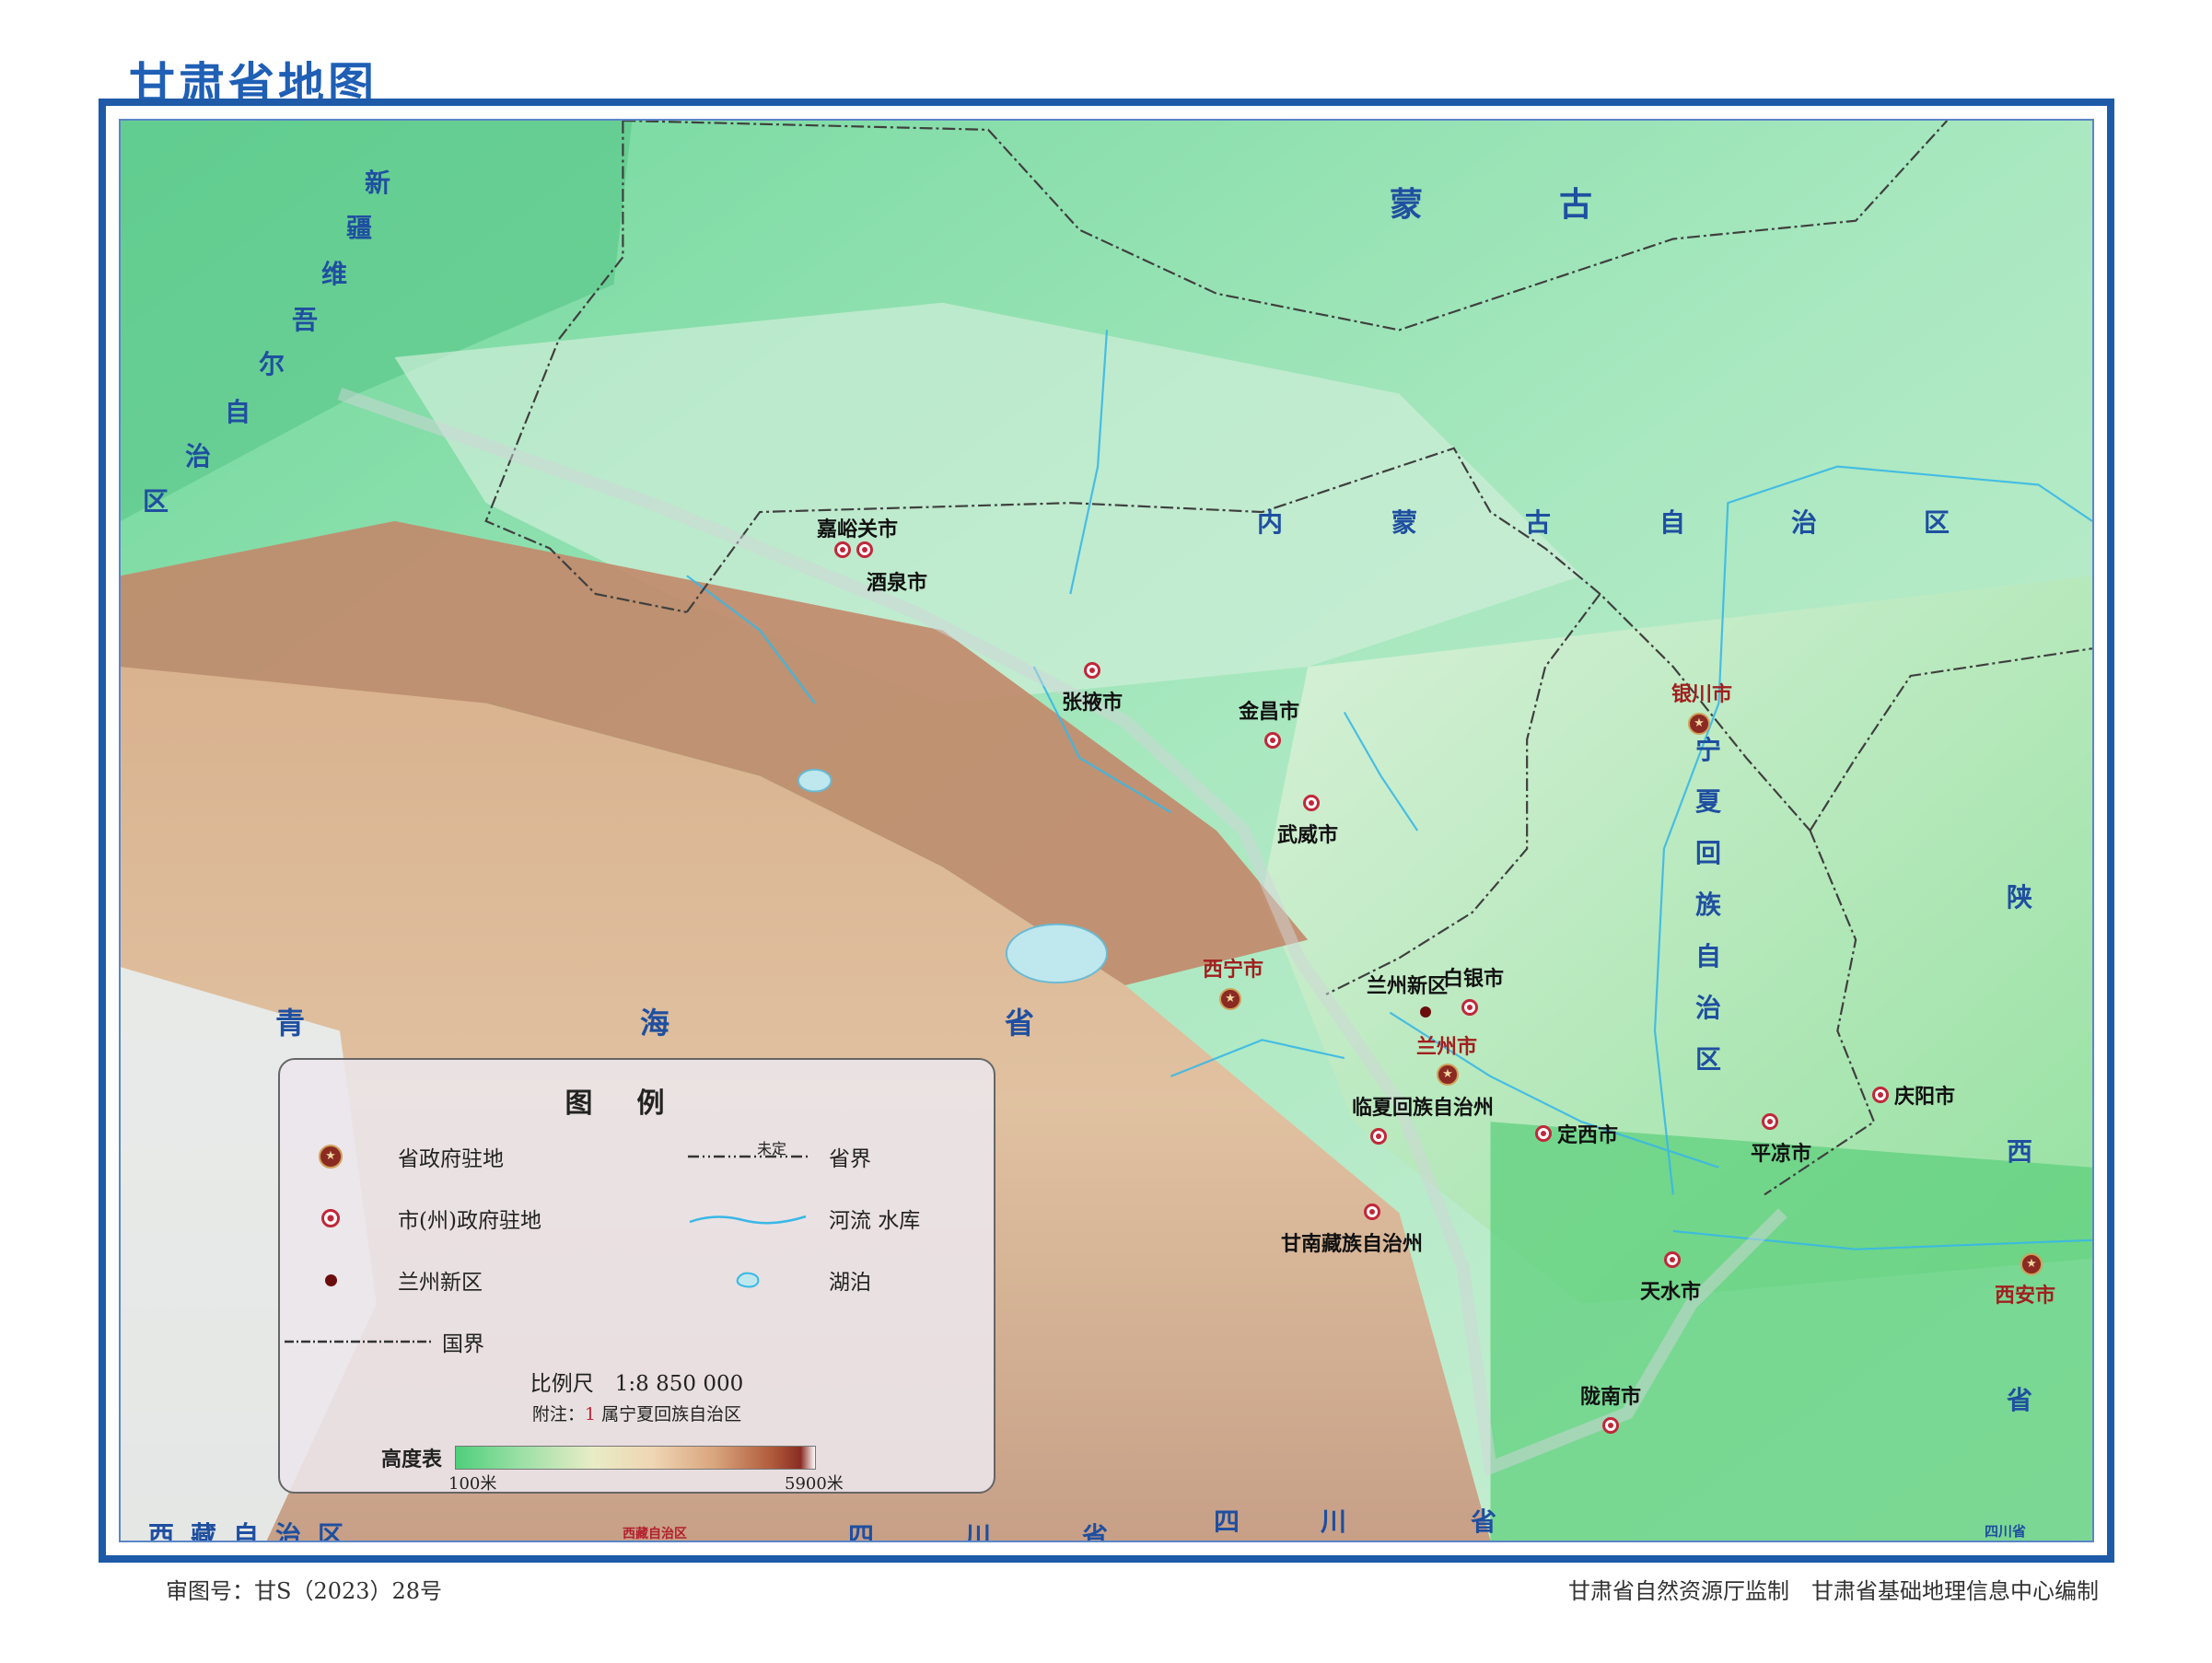 The image size is (2212, 1663). Describe the element at coordinates (1408, 987) in the screenshot. I see `city-lanzhou-new-label: 兰州新区` at that location.